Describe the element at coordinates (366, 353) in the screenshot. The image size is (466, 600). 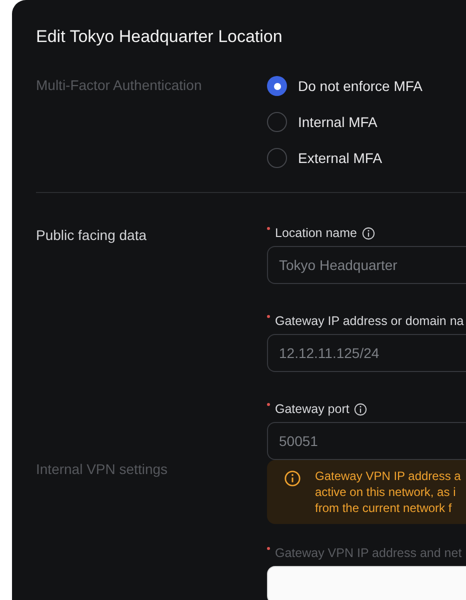
I see `input-field: 12.12.11.125/24` at that location.